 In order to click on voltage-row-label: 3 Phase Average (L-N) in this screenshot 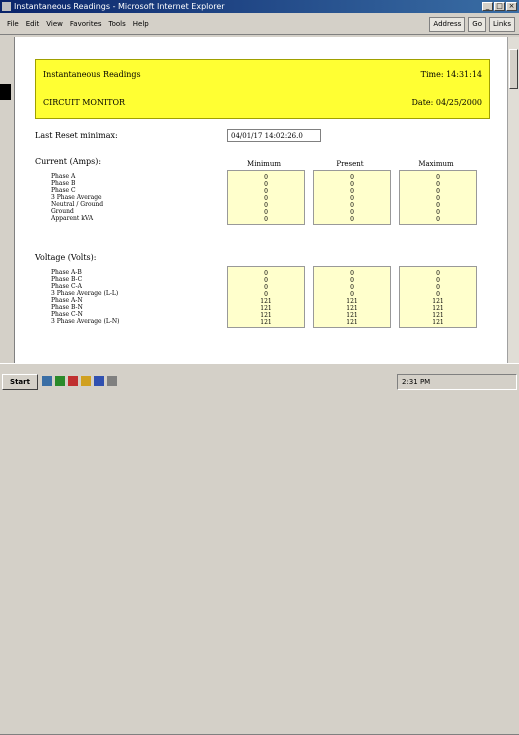, I will do `click(85, 321)`.